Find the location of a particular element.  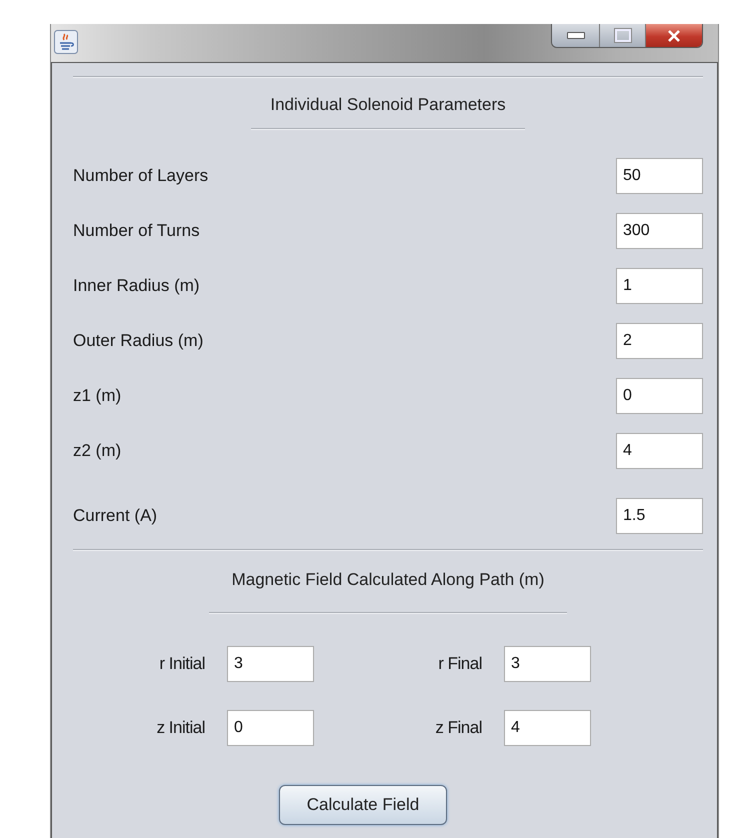

close-button is located at coordinates (674, 35).